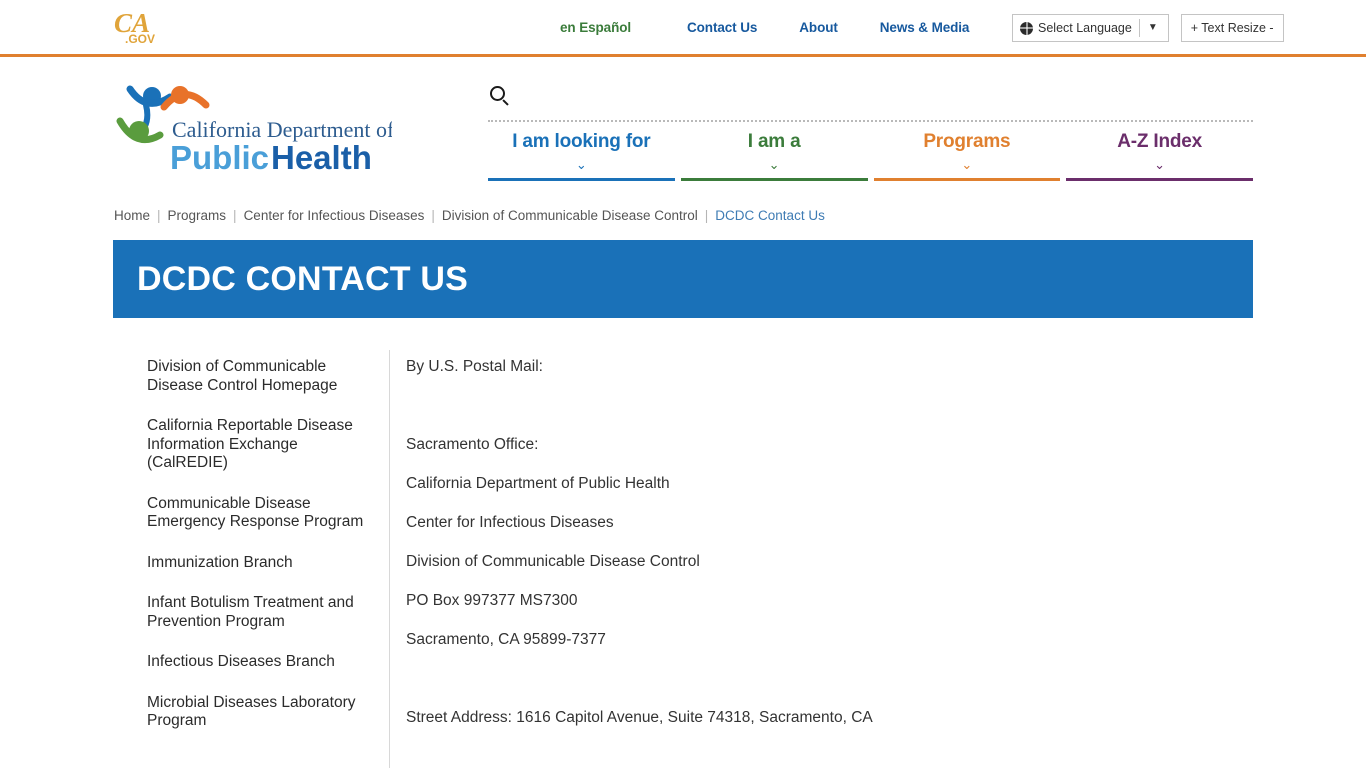 Image resolution: width=1366 pixels, height=768 pixels. I want to click on mega-nav-label: I am looking for, so click(581, 141).